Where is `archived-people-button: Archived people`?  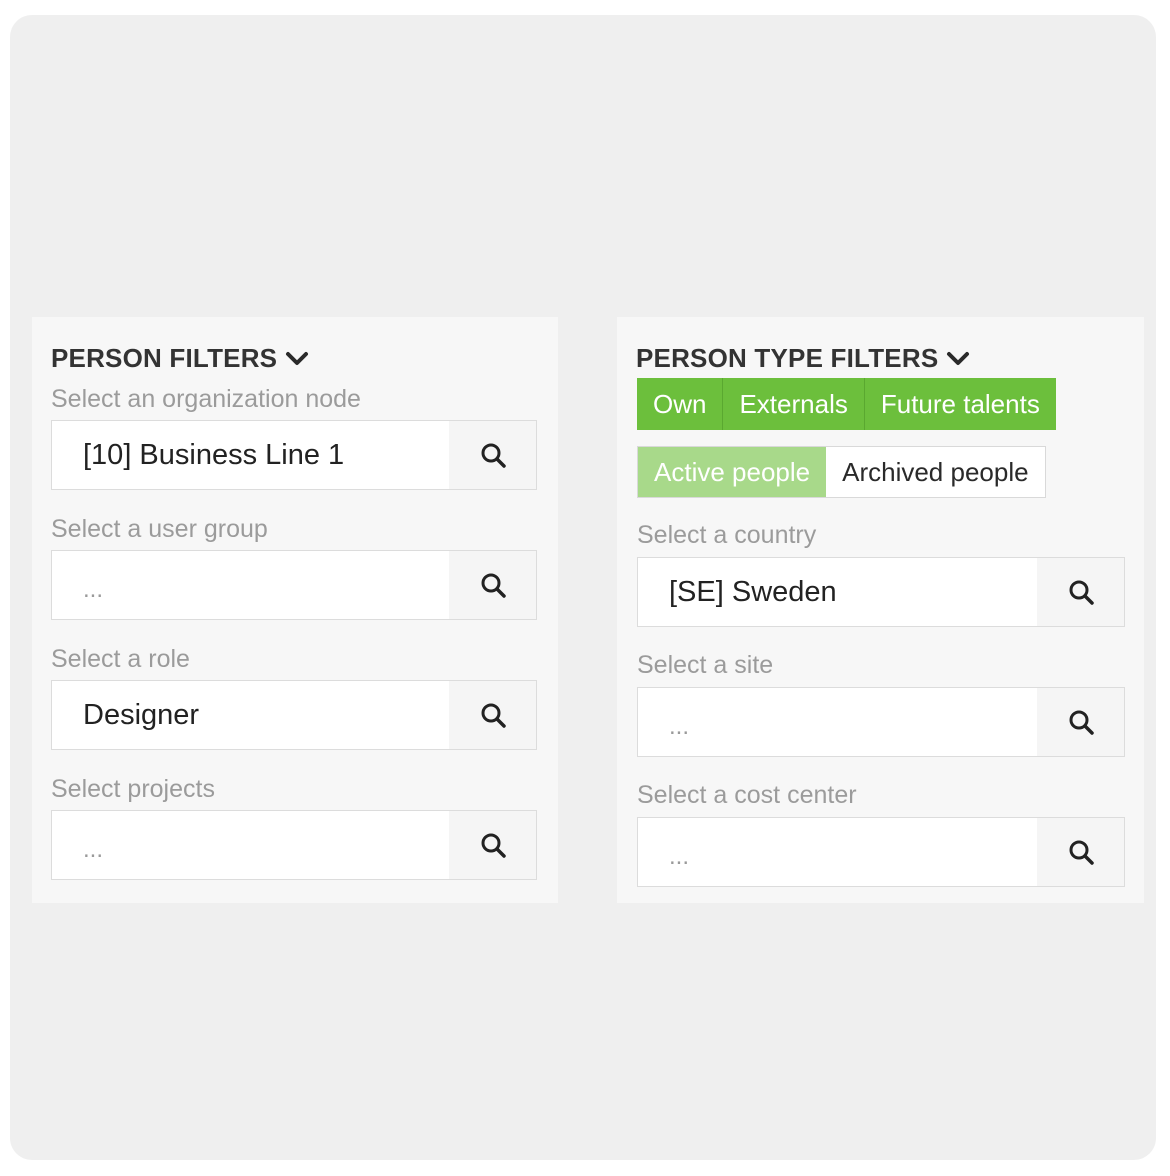
archived-people-button: Archived people is located at coordinates (935, 472).